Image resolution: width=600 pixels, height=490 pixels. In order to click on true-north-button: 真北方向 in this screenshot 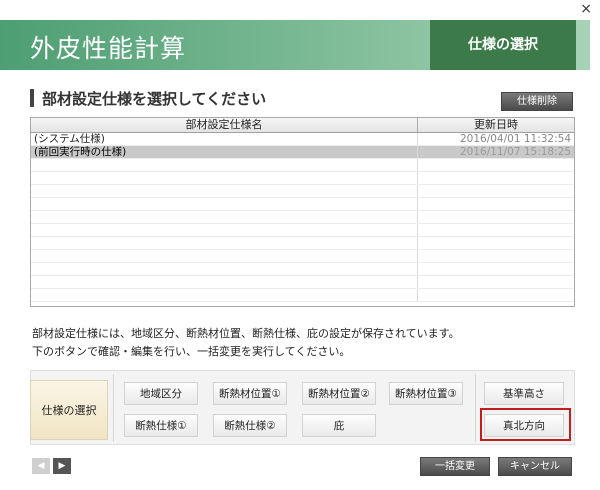, I will do `click(524, 425)`.